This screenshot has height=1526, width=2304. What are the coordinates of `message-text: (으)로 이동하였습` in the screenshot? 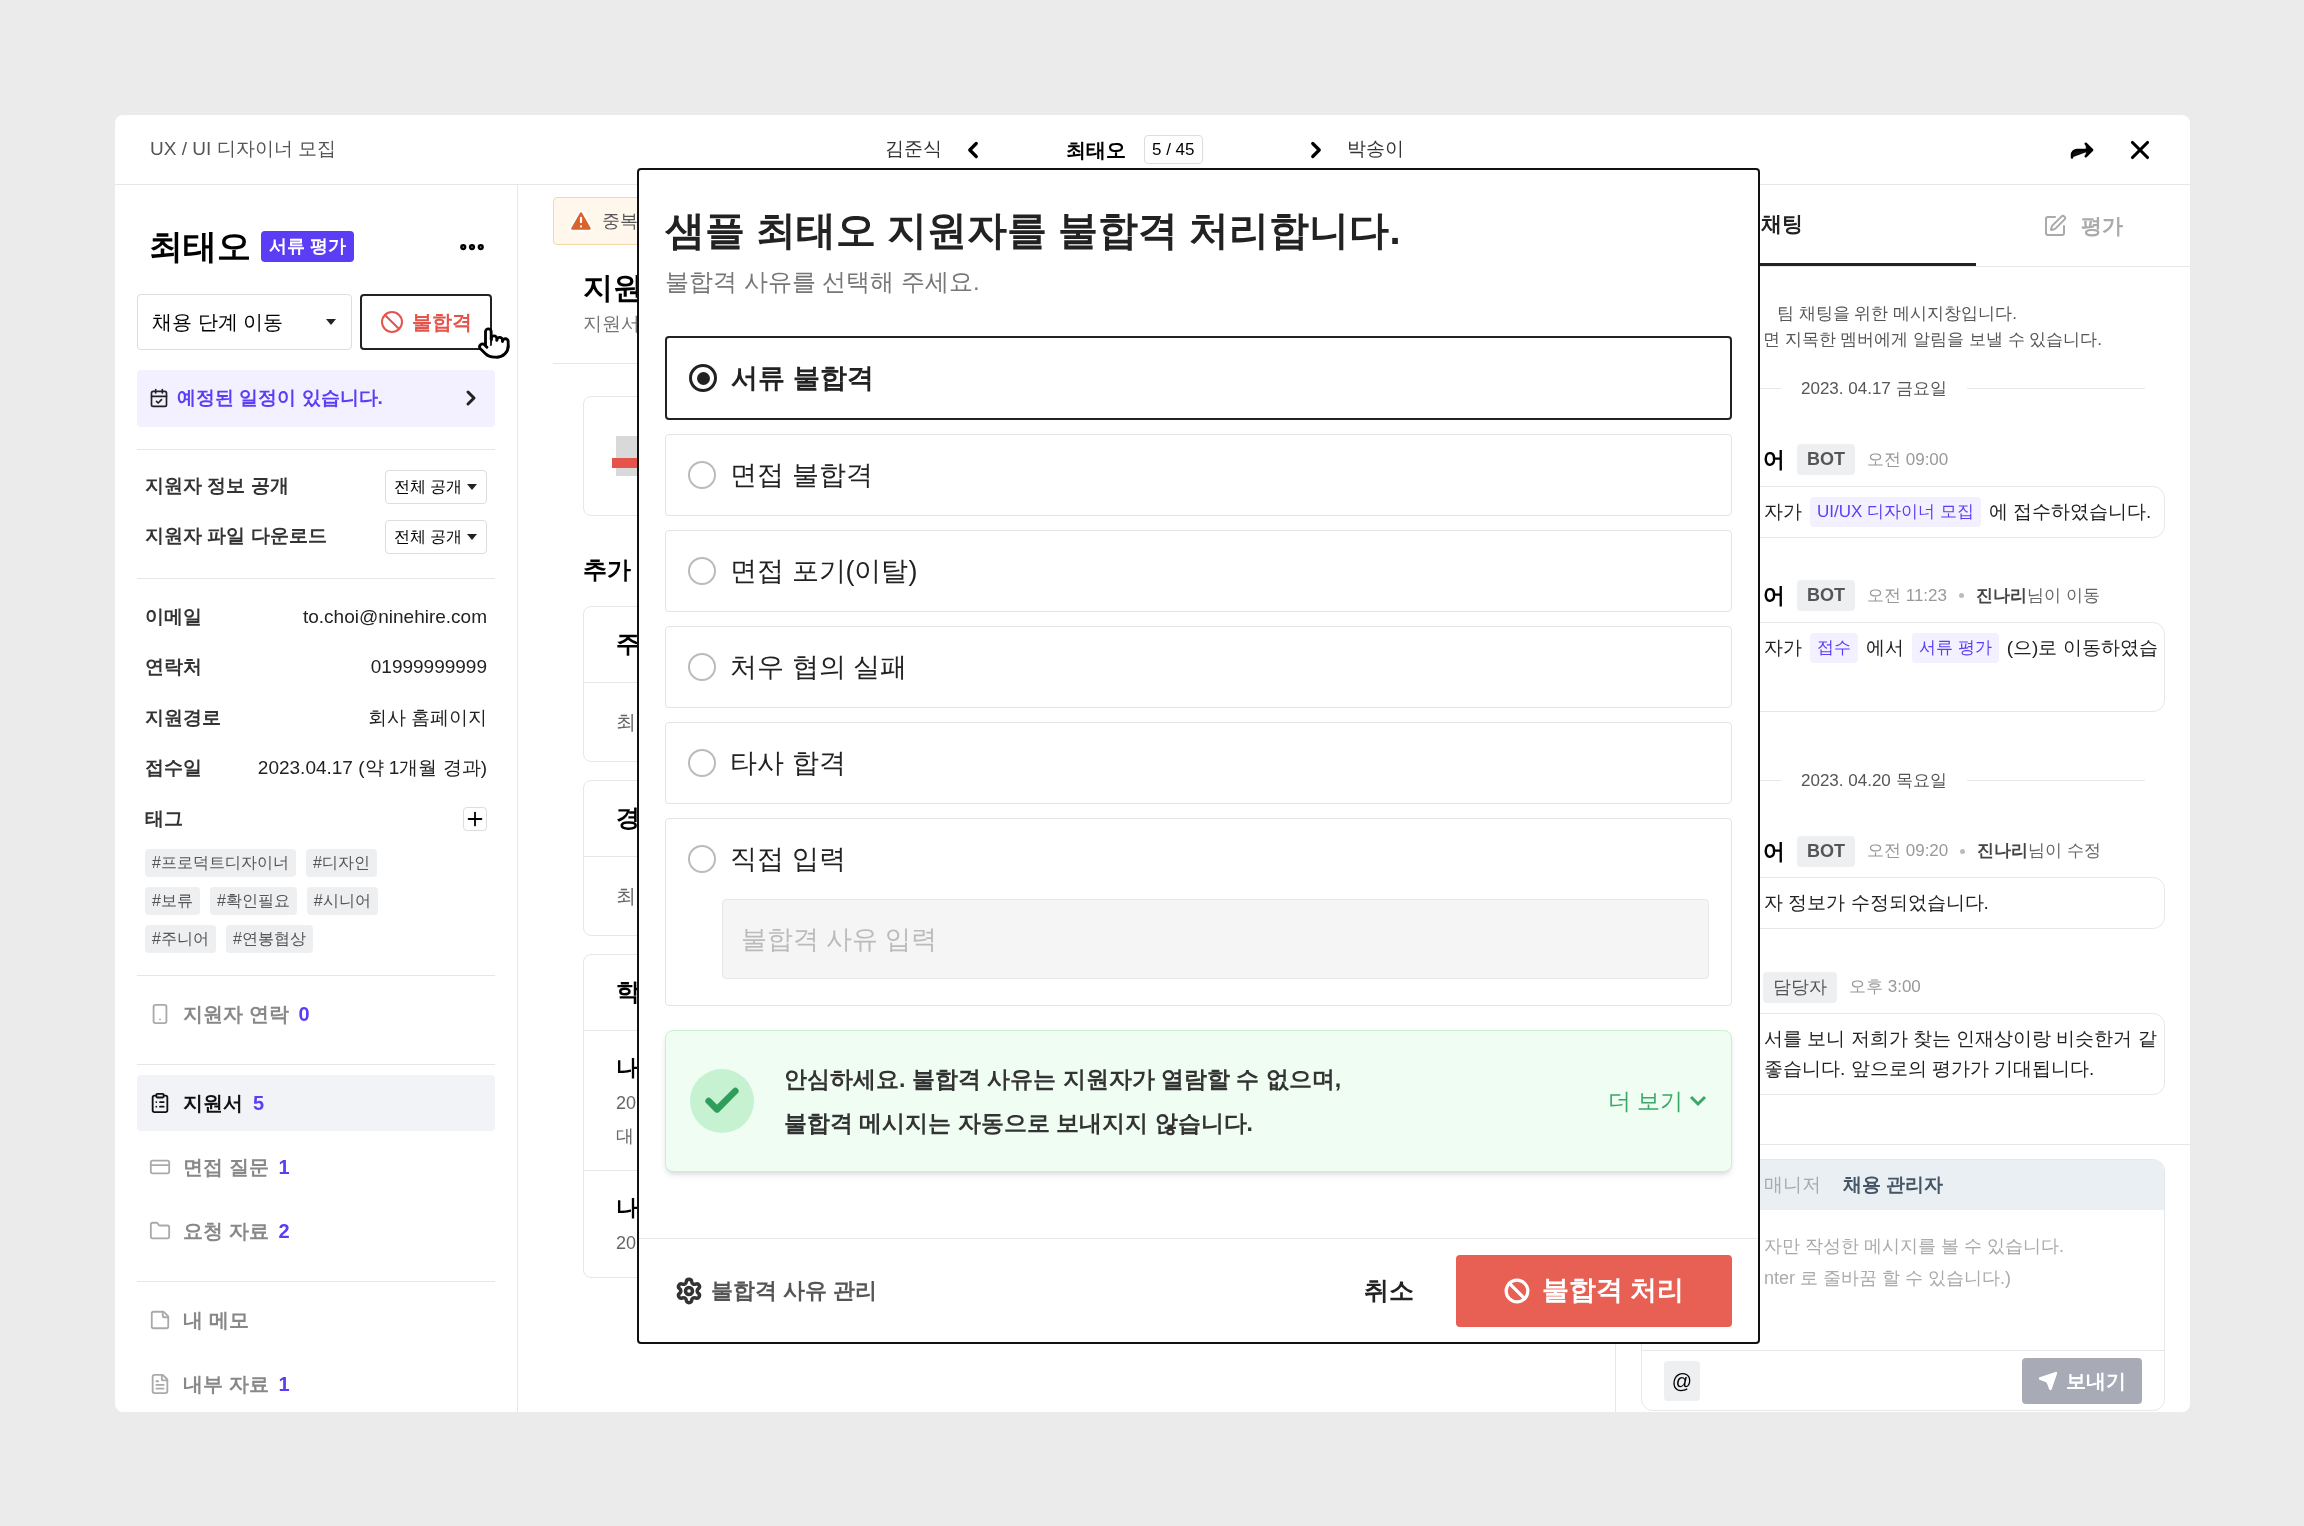 It's located at (2082, 647).